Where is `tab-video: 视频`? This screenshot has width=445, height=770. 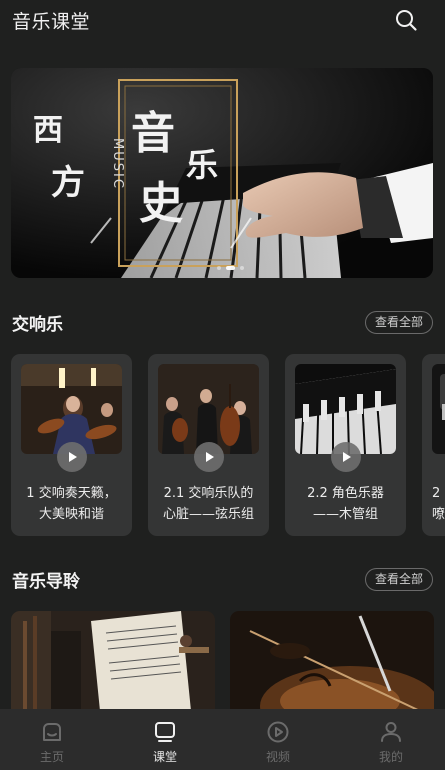
tab-video: 视频 is located at coordinates (278, 739).